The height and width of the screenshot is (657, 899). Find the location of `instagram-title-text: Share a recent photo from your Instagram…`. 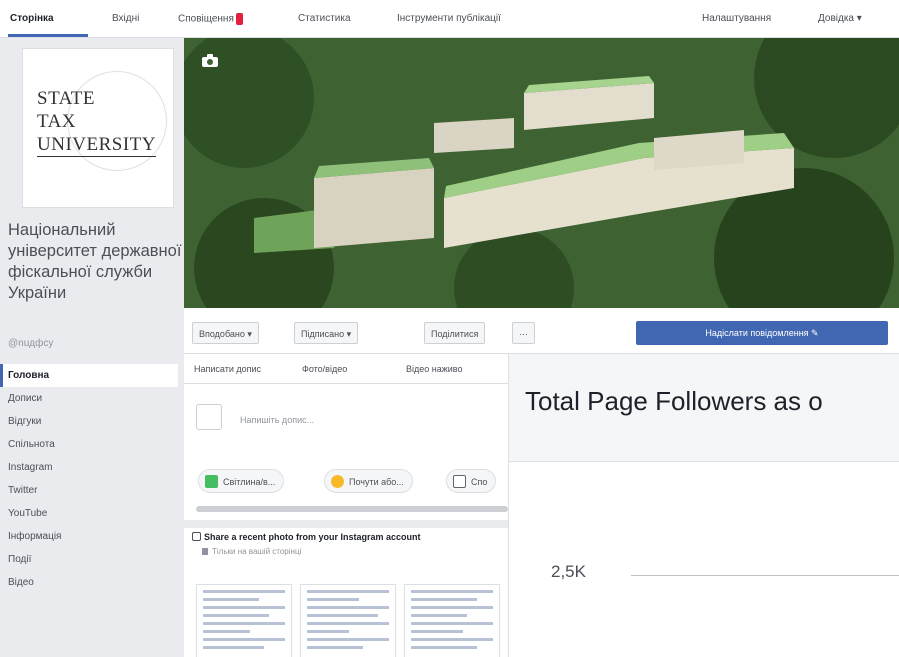

instagram-title-text: Share a recent photo from your Instagram… is located at coordinates (312, 537).